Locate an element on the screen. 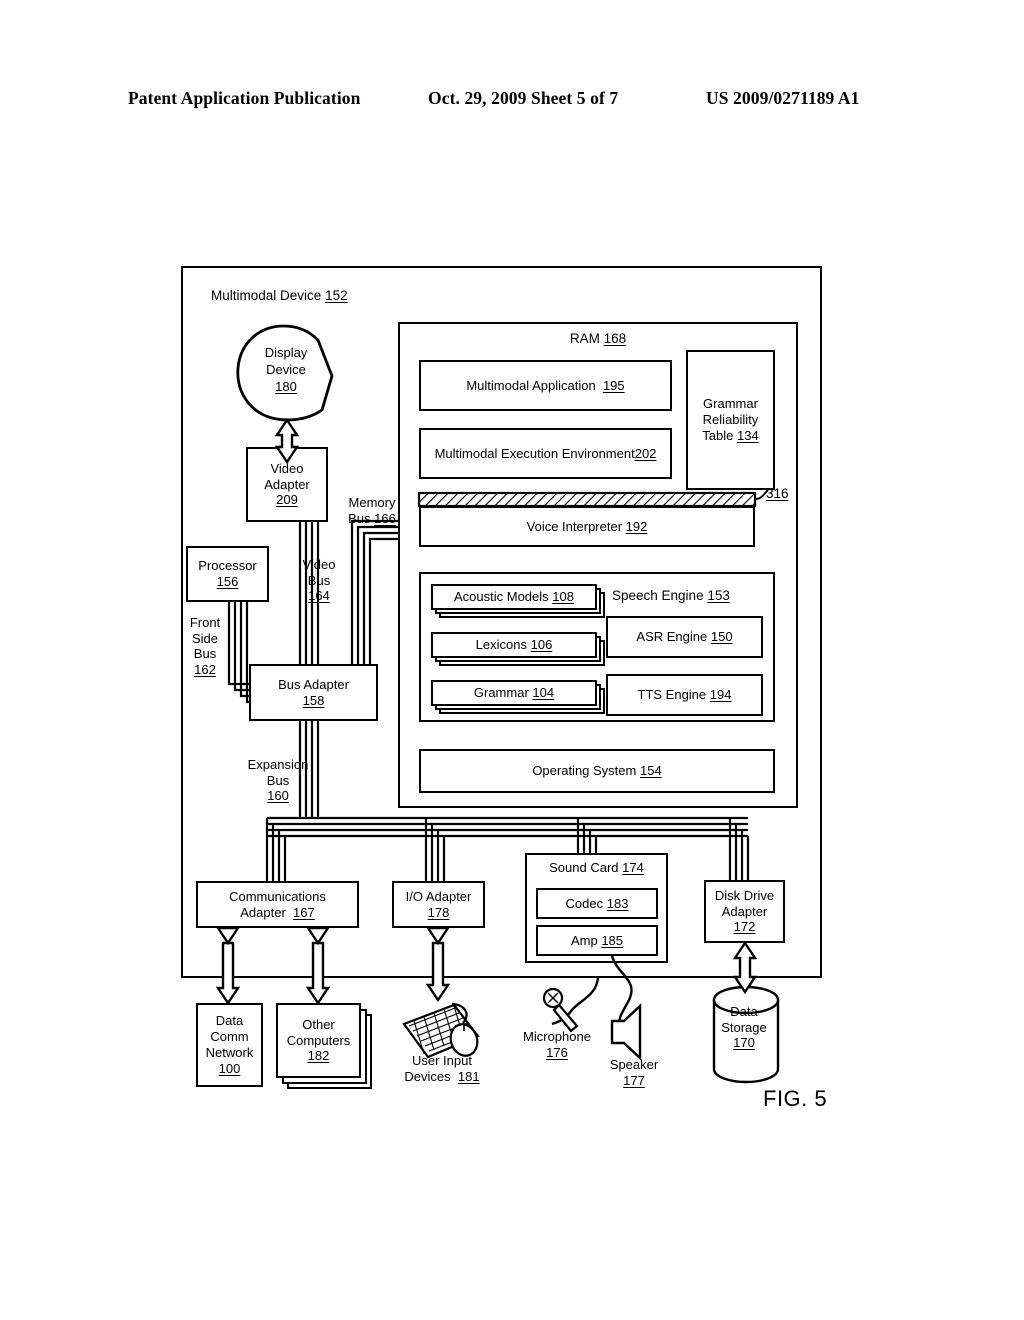  voice-interpreter-box: Voice Interpreter 192 is located at coordinates (587, 526).